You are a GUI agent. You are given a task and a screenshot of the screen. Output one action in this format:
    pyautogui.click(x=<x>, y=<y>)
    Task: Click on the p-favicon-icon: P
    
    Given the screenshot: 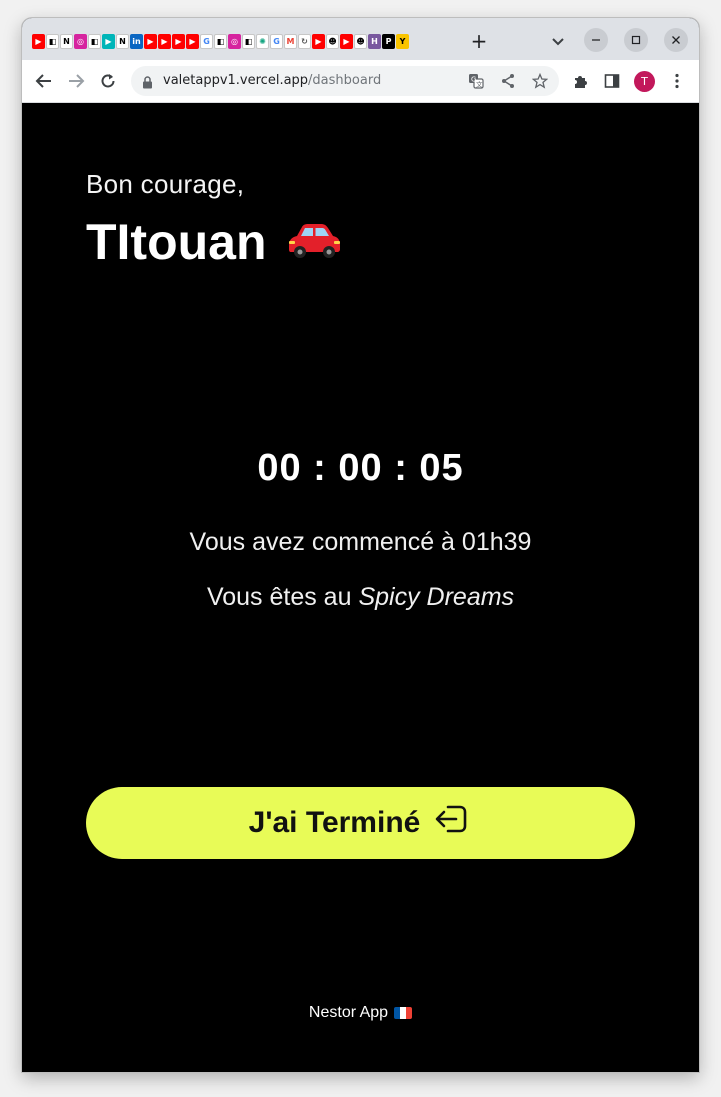 What is the action you would take?
    pyautogui.click(x=388, y=41)
    